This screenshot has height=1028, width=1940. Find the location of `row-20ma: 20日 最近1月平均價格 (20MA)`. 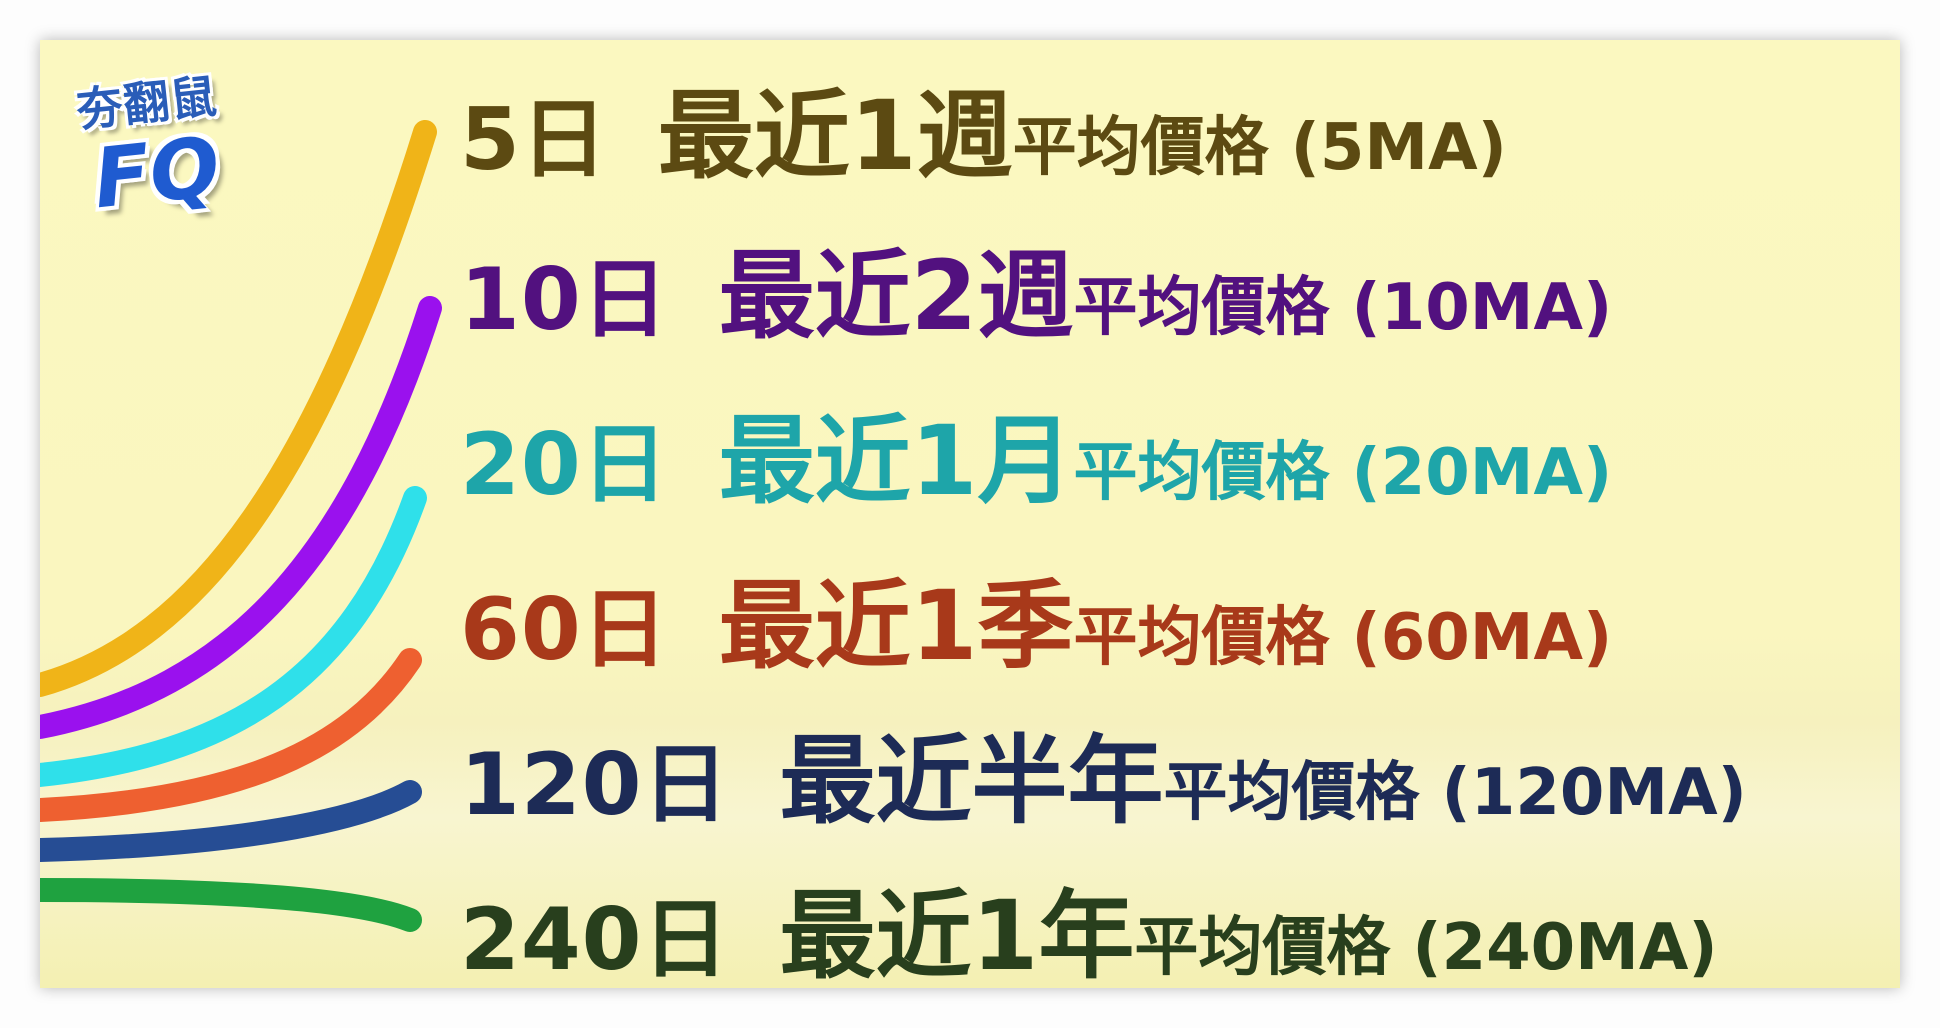

row-20ma: 20日 最近1月平均價格 (20MA) is located at coordinates (1036, 461).